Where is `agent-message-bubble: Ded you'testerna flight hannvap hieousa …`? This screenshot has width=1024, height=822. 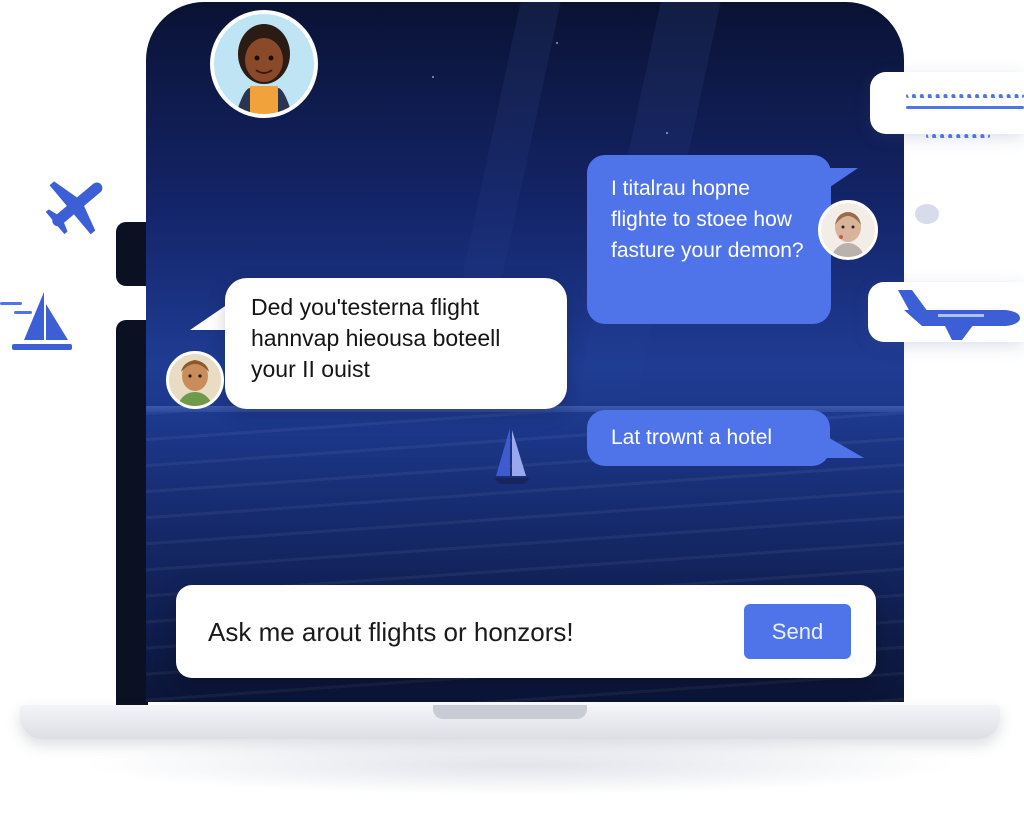 agent-message-bubble: Ded you'testerna flight hannvap hieousa … is located at coordinates (396, 343).